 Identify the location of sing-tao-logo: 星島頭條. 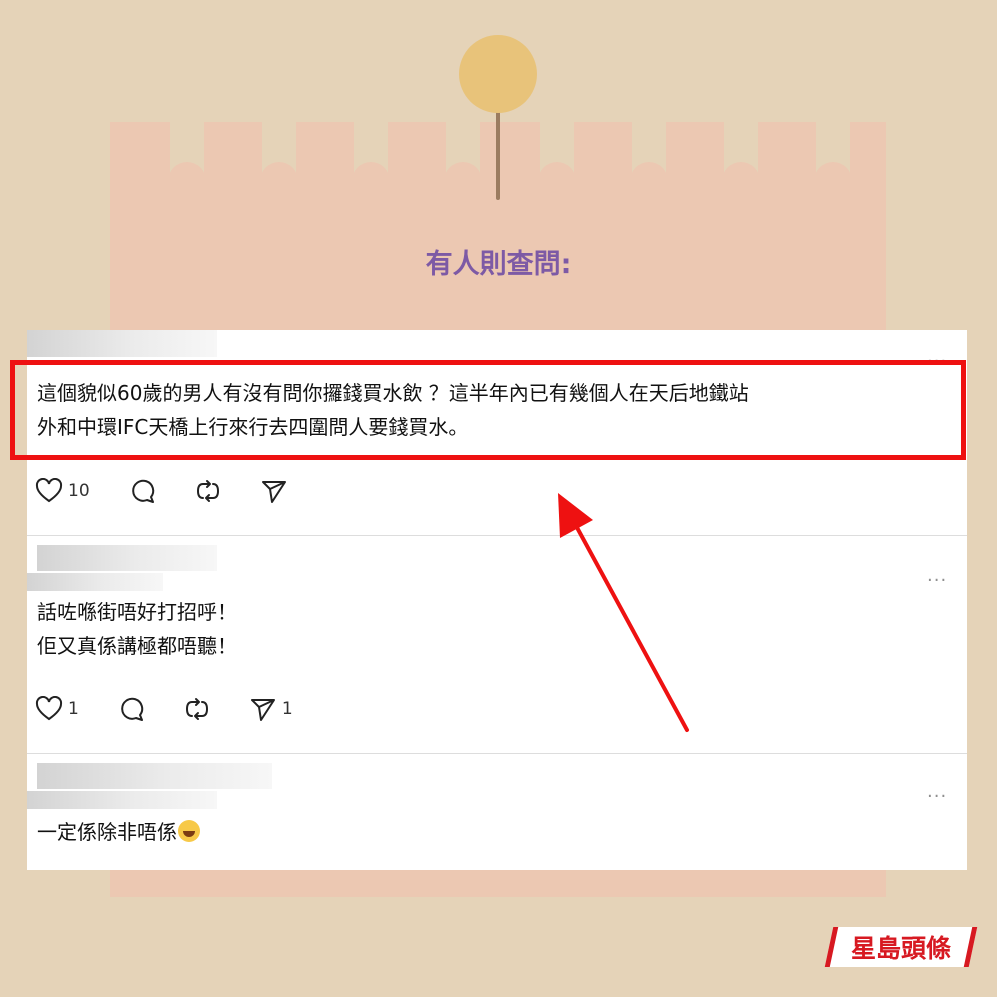
(901, 947).